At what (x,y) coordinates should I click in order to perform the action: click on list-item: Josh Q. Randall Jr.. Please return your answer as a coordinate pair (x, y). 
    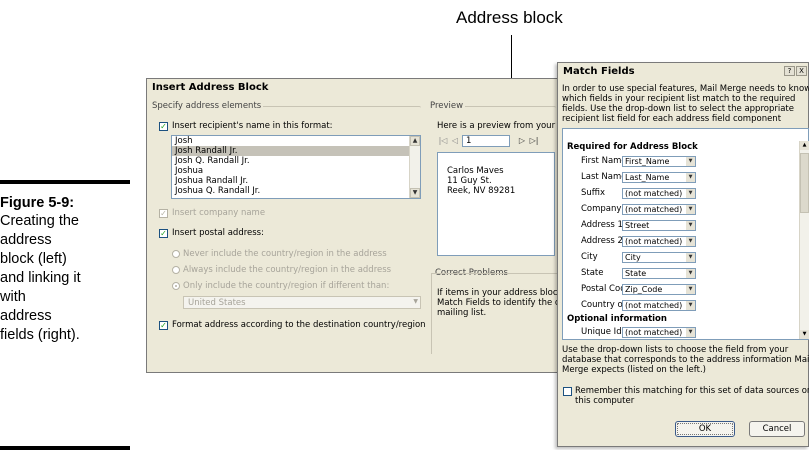
    Looking at the image, I should click on (296, 161).